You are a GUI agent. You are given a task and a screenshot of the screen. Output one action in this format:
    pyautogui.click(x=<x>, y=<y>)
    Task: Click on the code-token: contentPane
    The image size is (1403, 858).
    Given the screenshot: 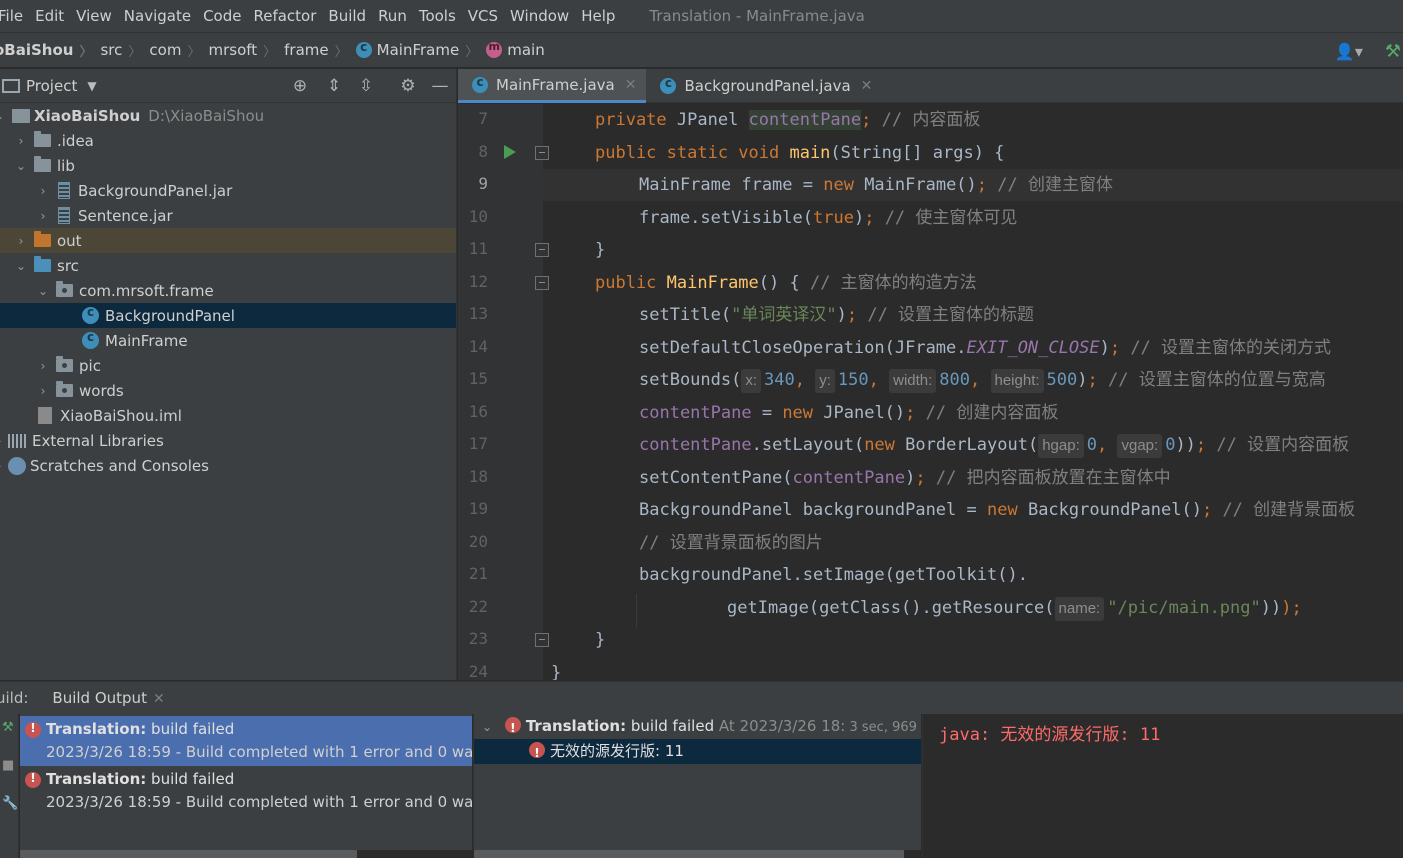 What is the action you would take?
    pyautogui.click(x=695, y=445)
    